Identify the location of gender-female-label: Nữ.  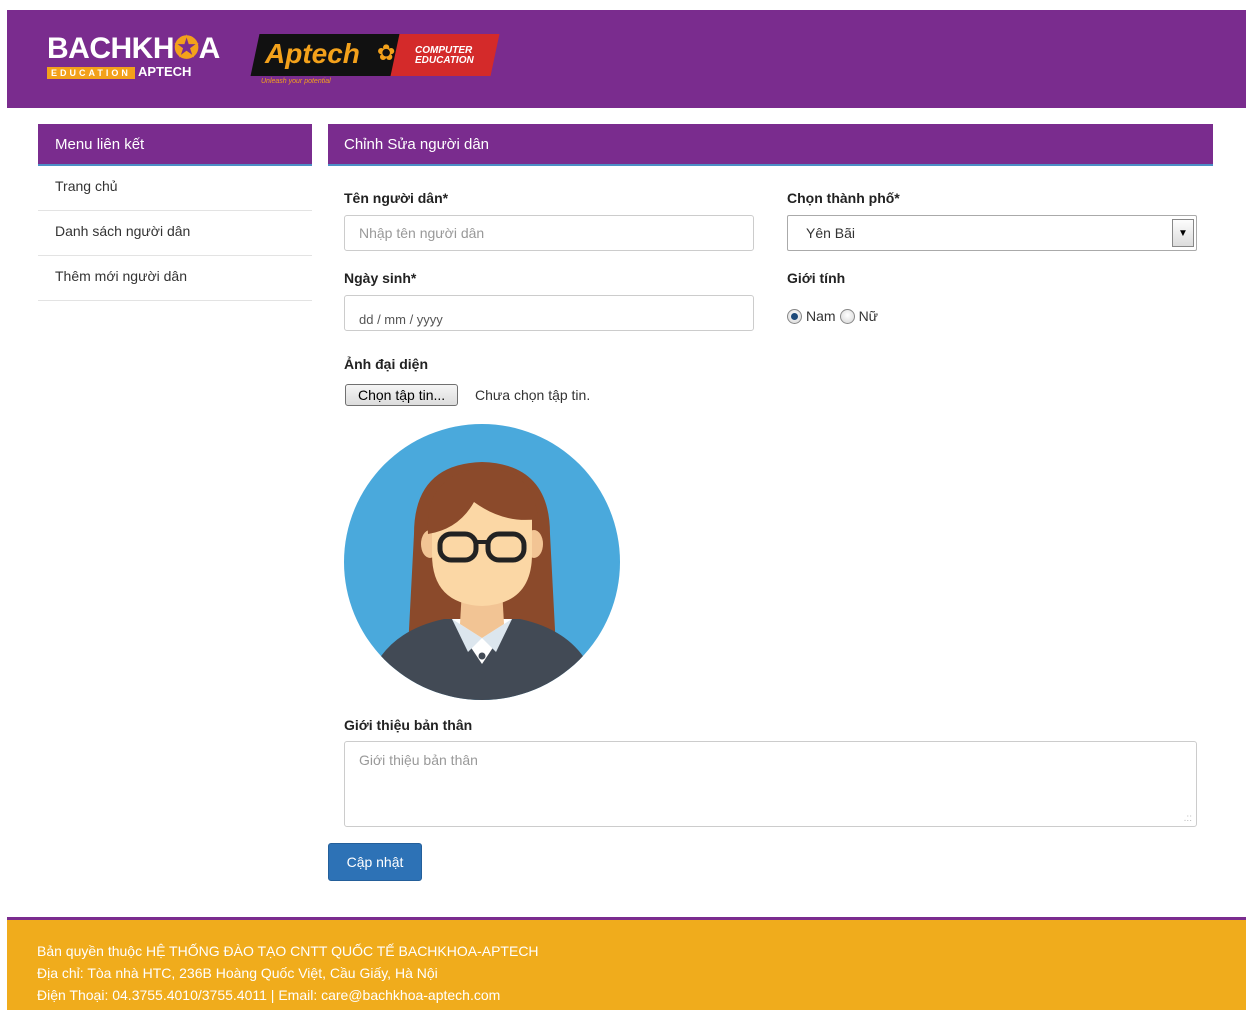
(868, 316).